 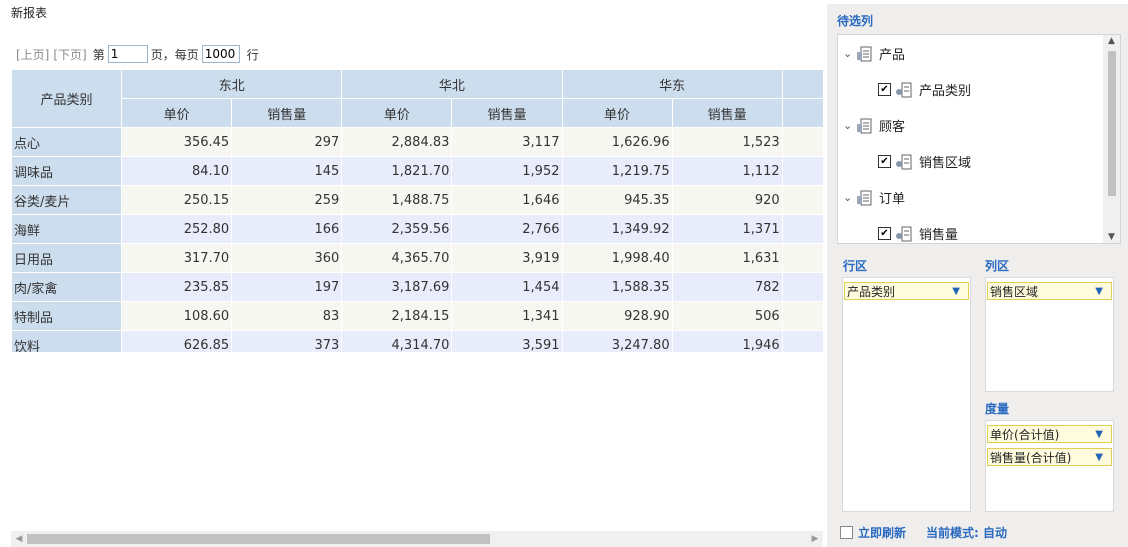 I want to click on region-header: 华东, so click(x=672, y=84).